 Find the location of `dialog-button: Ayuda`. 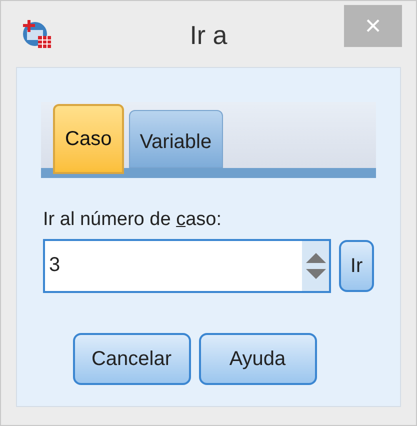

dialog-button: Ayuda is located at coordinates (257, 358).